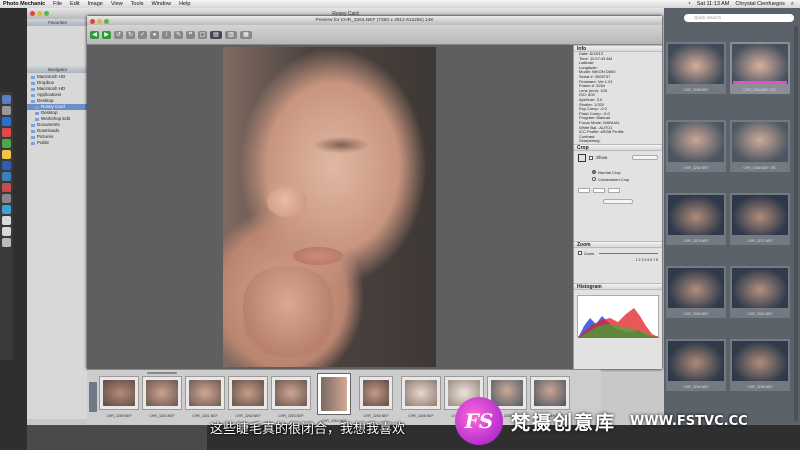 The image size is (800, 450). Describe the element at coordinates (618, 147) in the screenshot. I see `crop-header: Crop` at that location.